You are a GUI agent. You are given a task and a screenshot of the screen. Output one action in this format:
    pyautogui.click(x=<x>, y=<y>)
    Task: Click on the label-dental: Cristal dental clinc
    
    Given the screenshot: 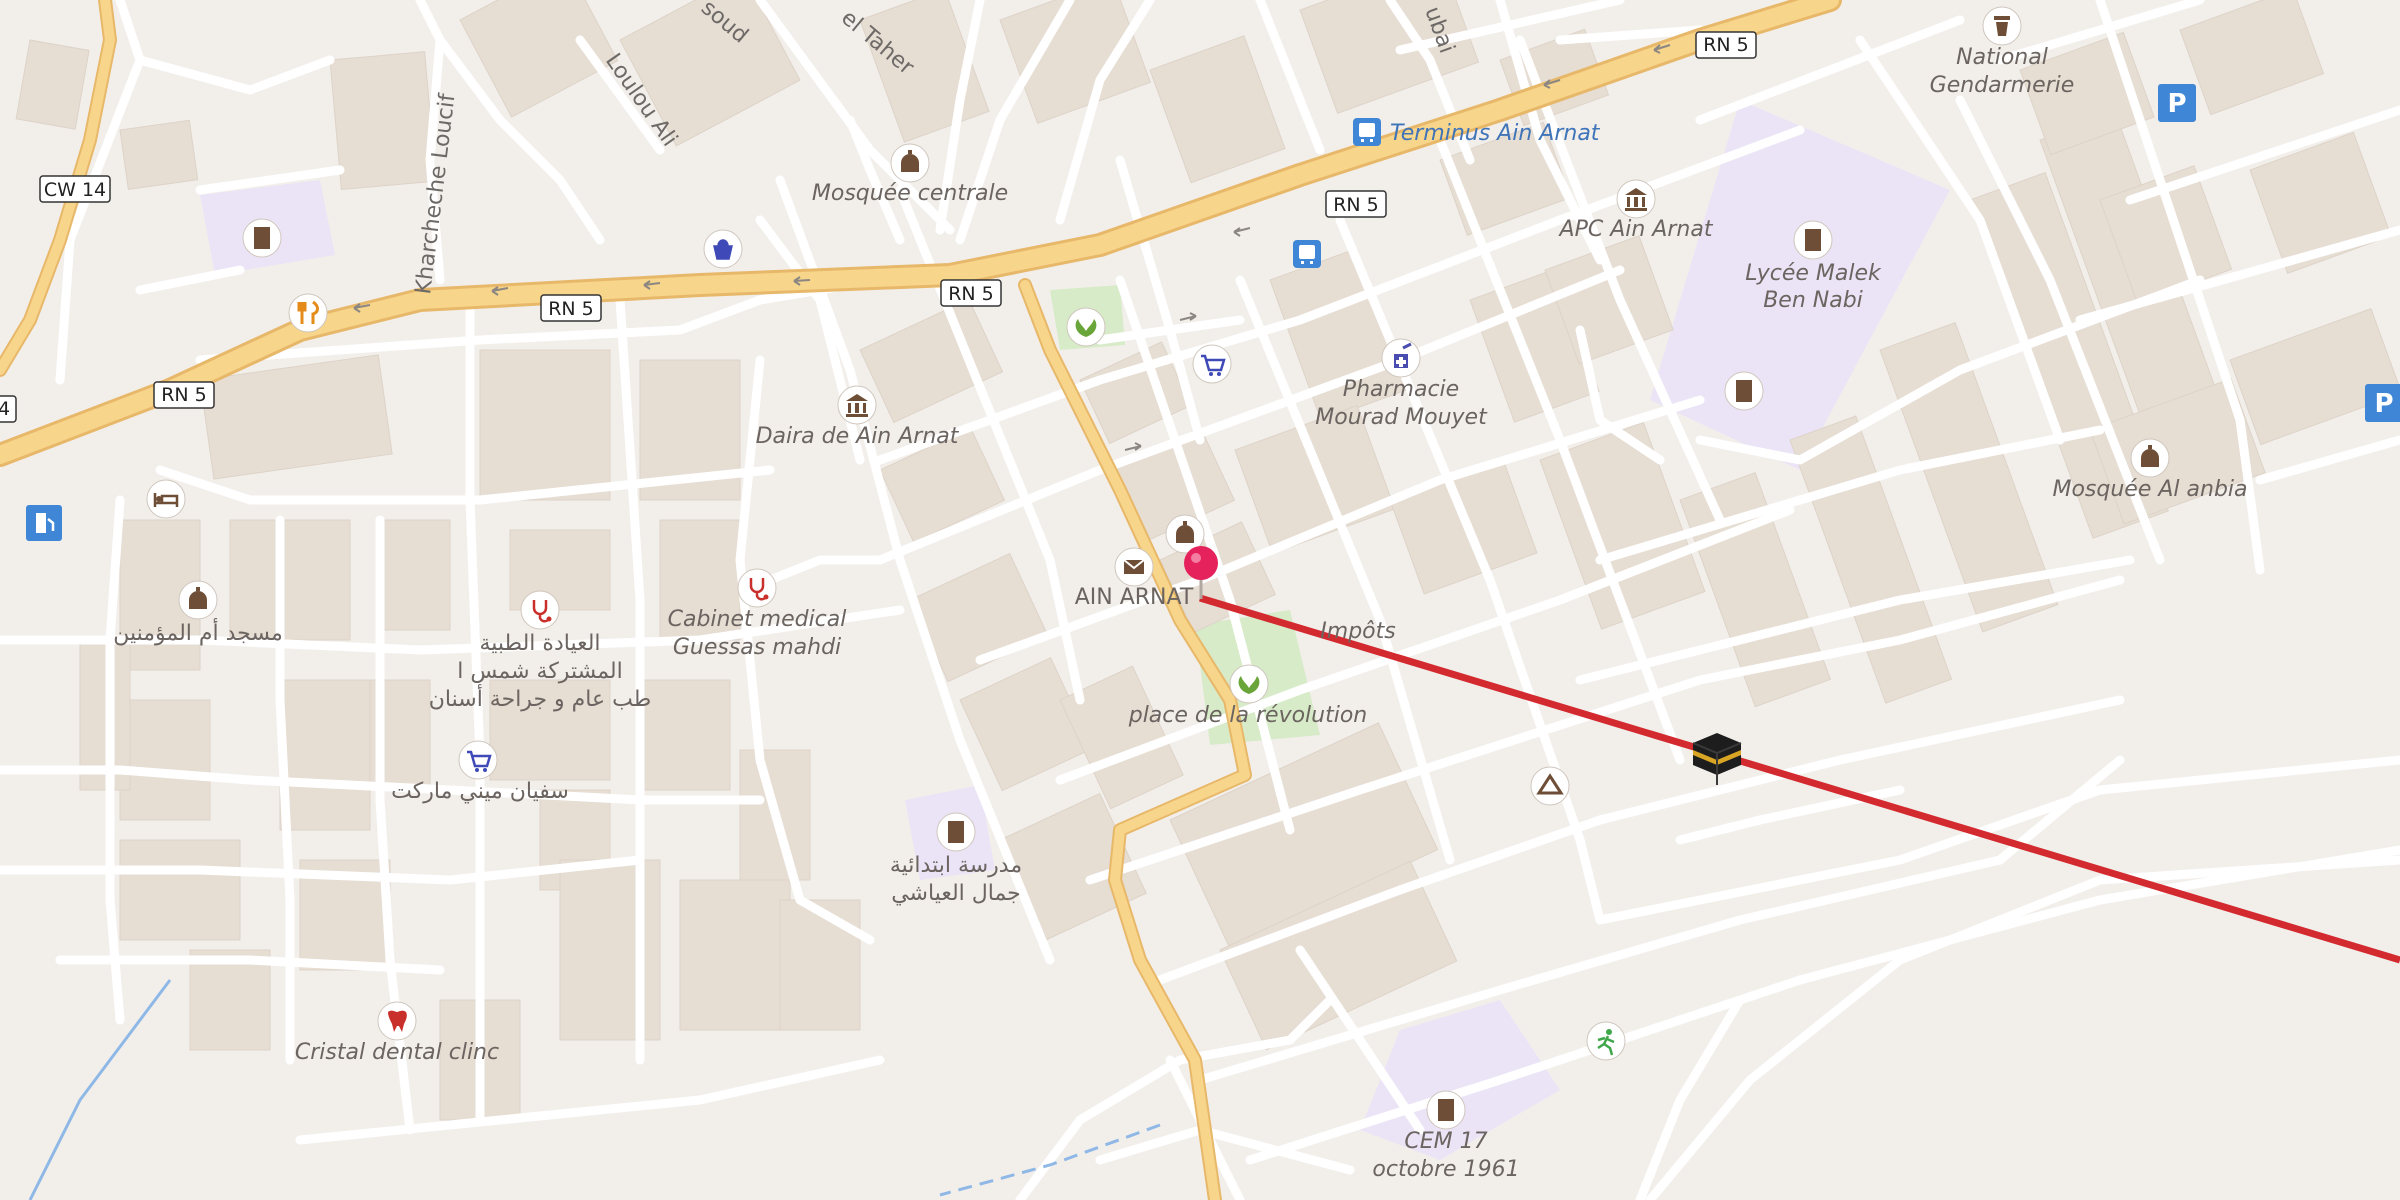 What is the action you would take?
    pyautogui.click(x=397, y=1052)
    